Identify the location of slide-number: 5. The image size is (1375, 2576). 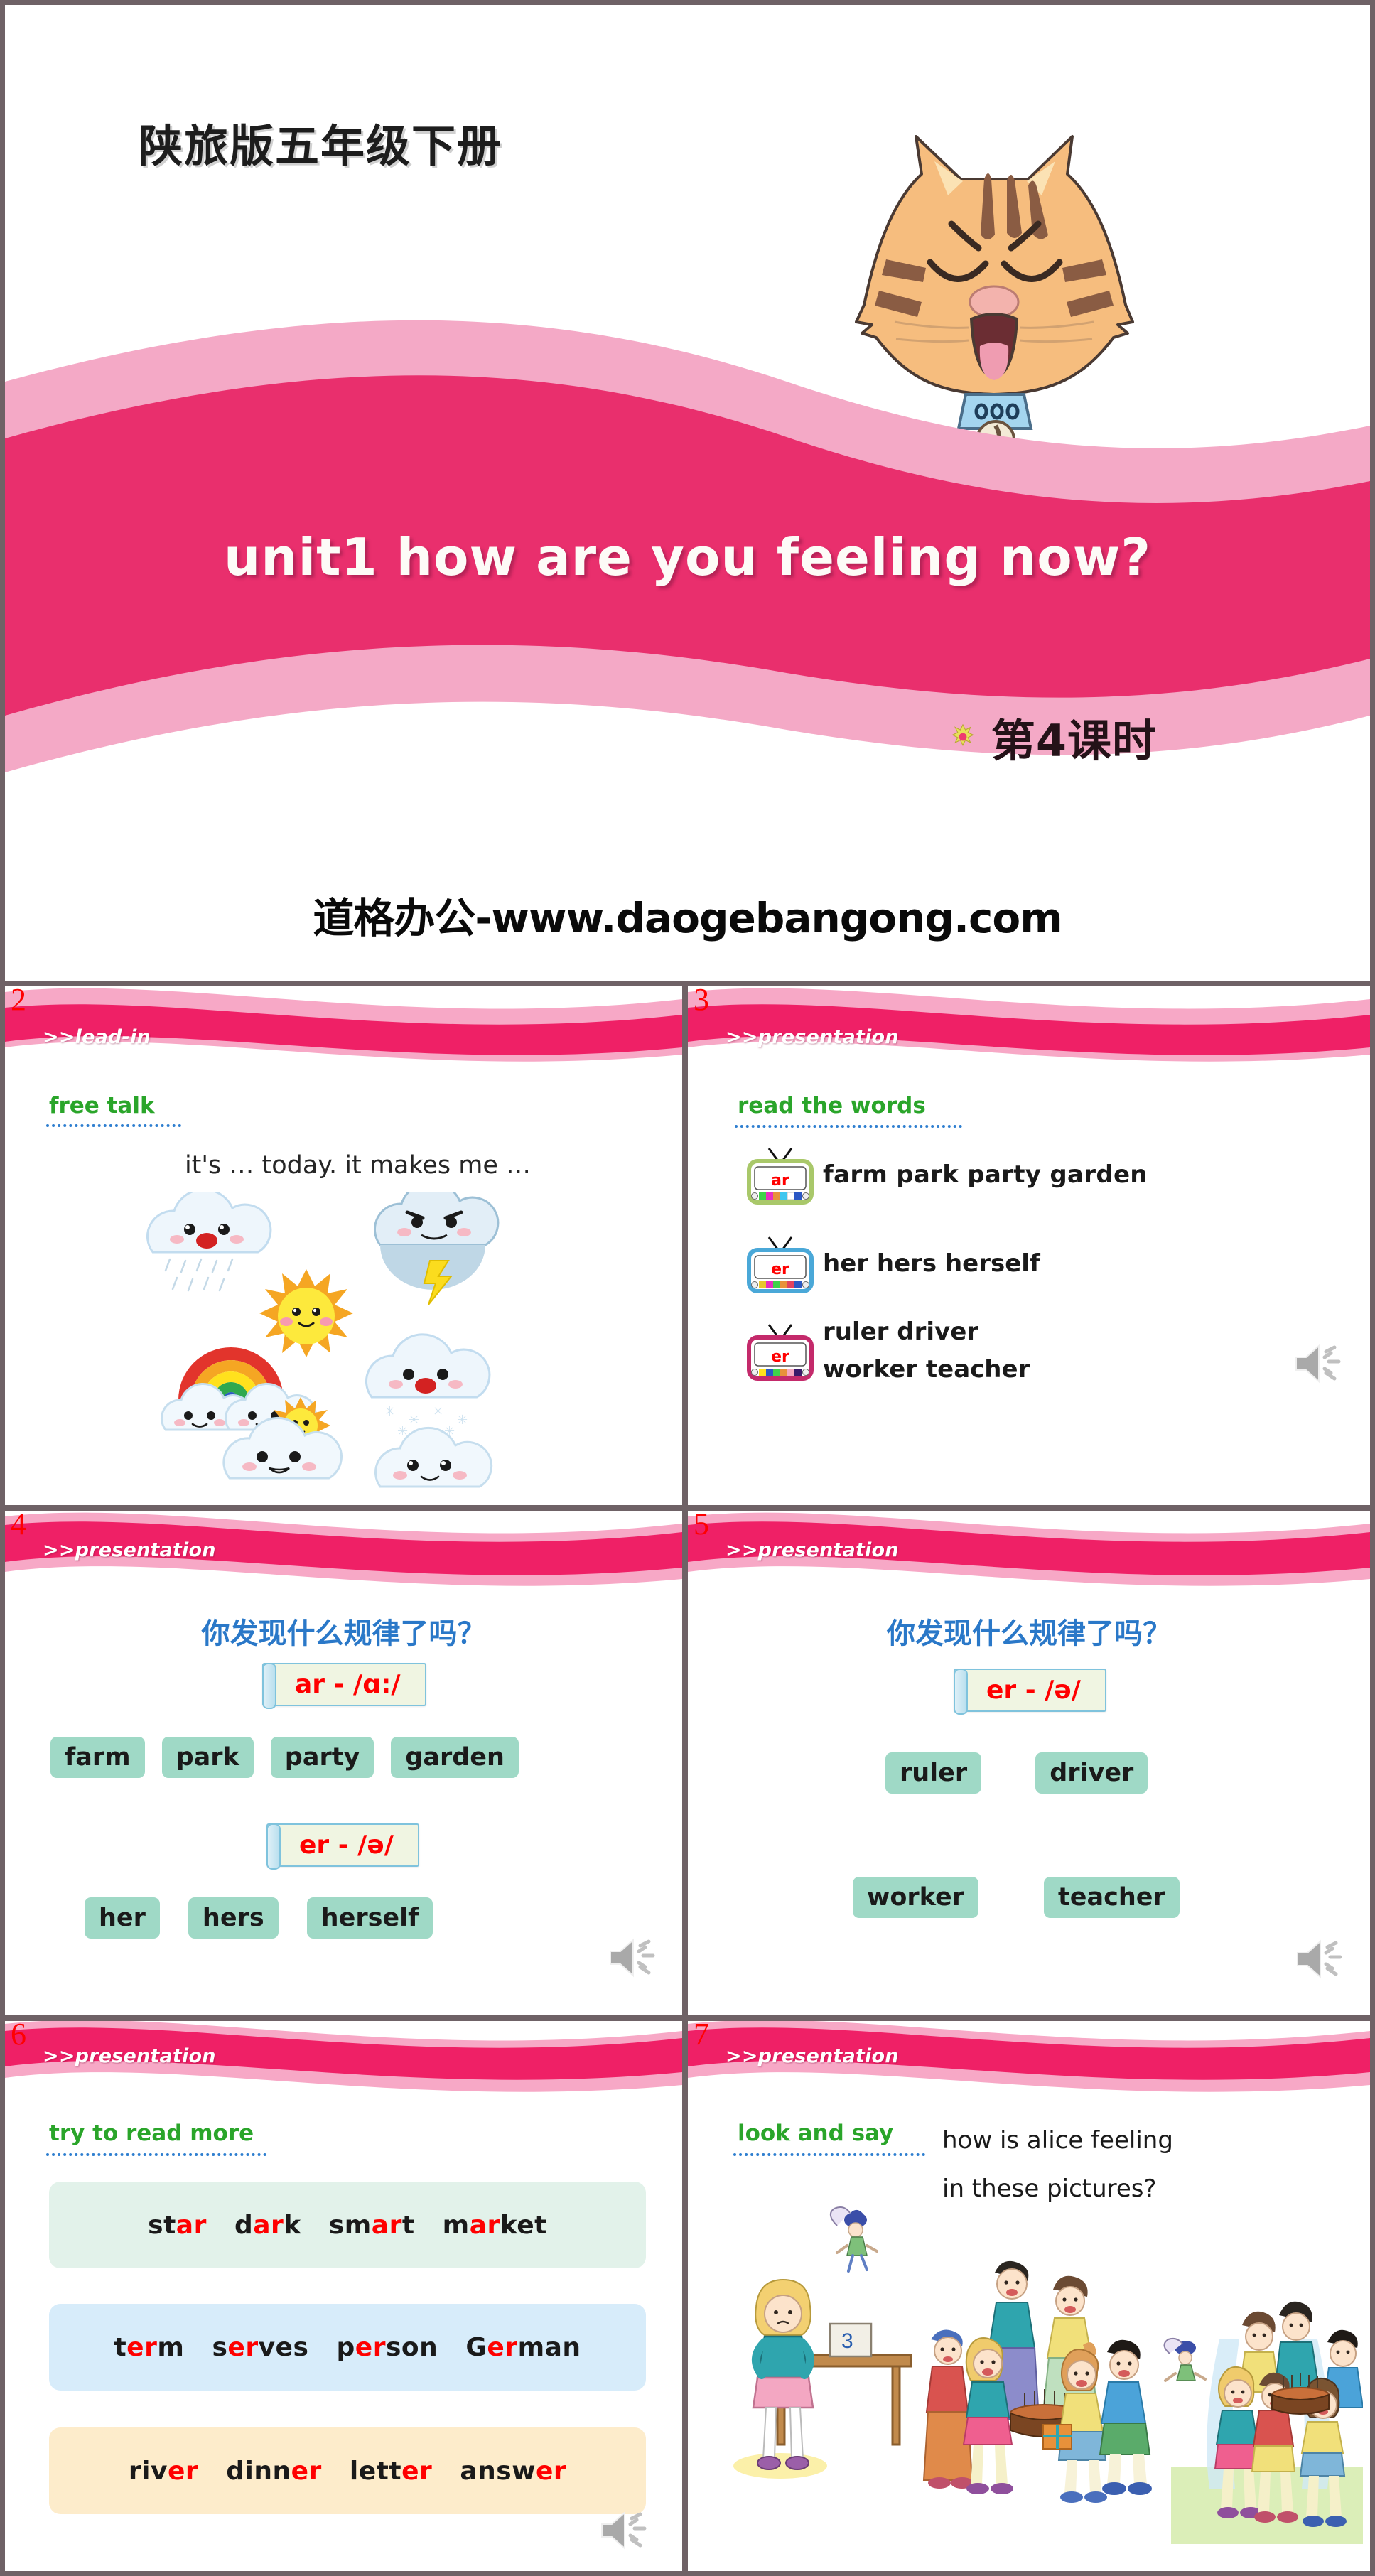
(701, 1526).